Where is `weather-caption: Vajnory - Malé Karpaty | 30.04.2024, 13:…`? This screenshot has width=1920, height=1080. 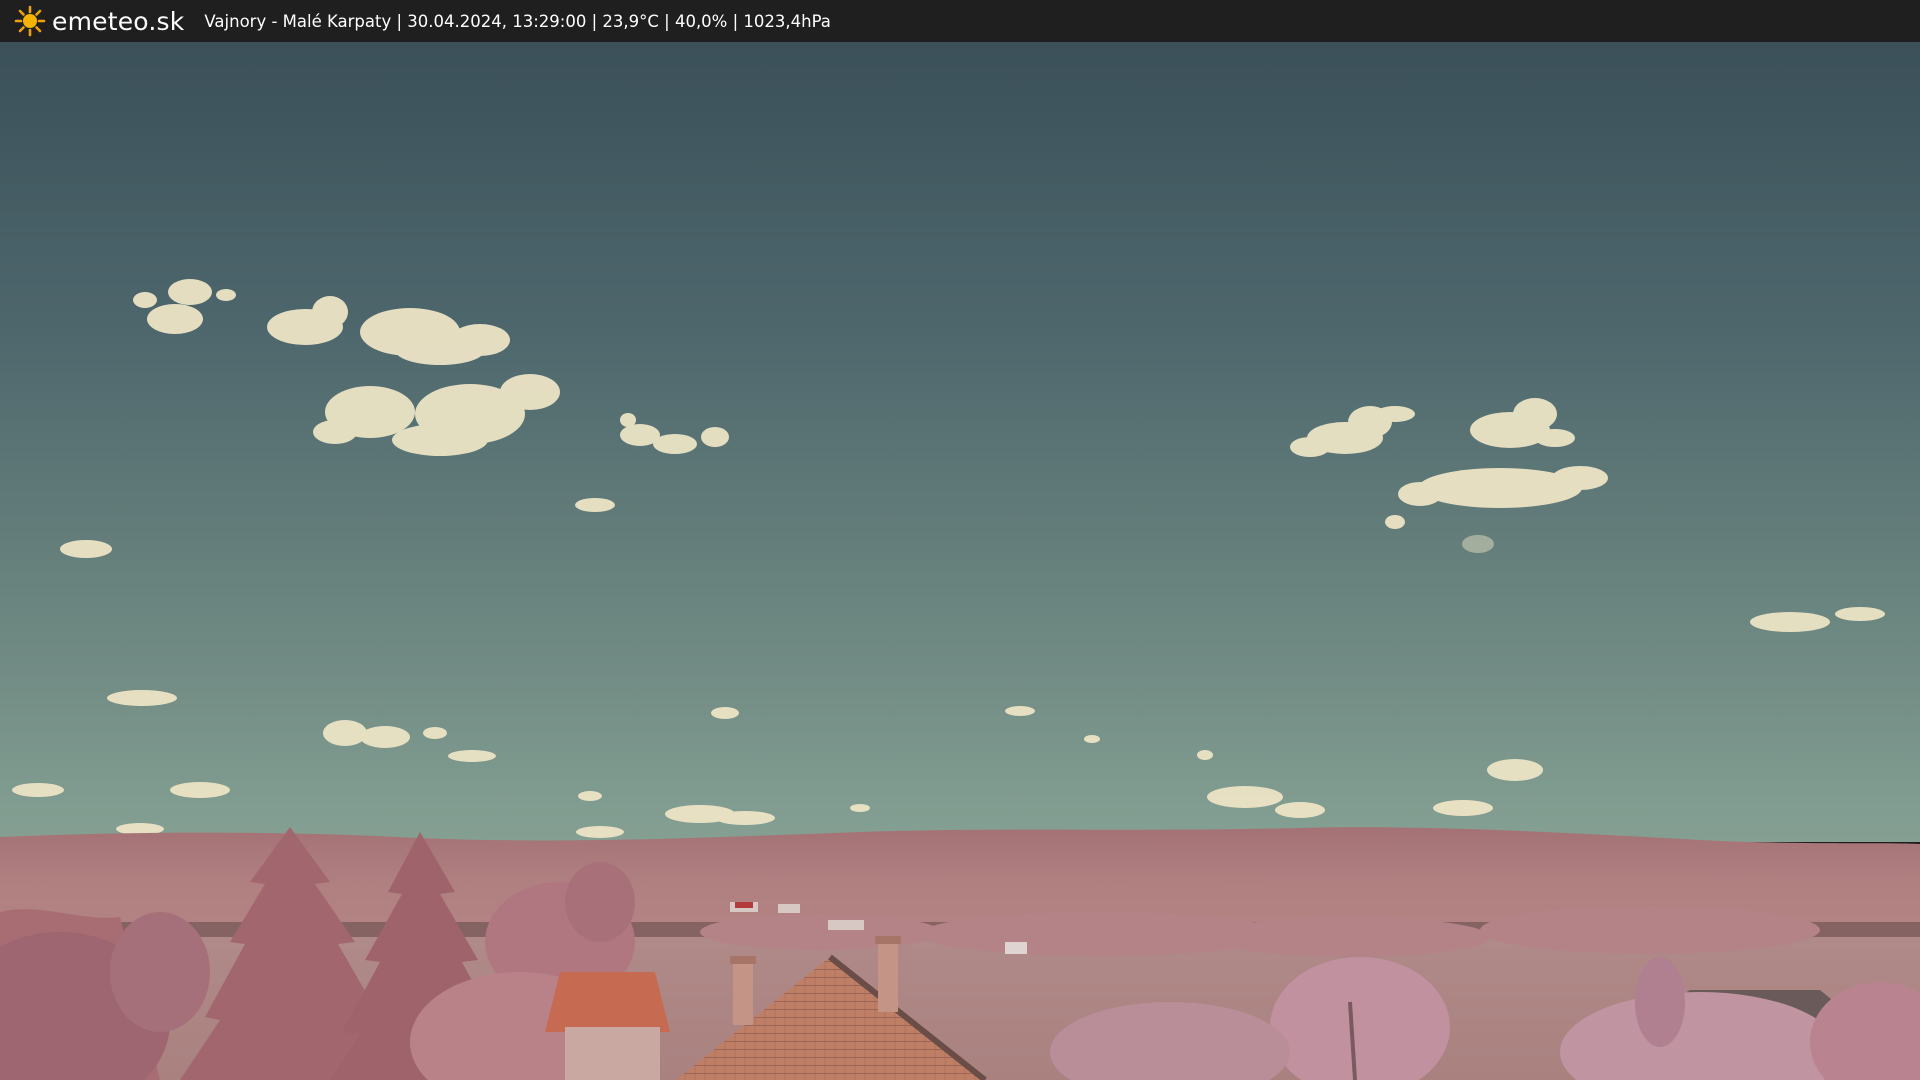
weather-caption: Vajnory - Malé Karpaty | 30.04.2024, 13:… is located at coordinates (517, 21).